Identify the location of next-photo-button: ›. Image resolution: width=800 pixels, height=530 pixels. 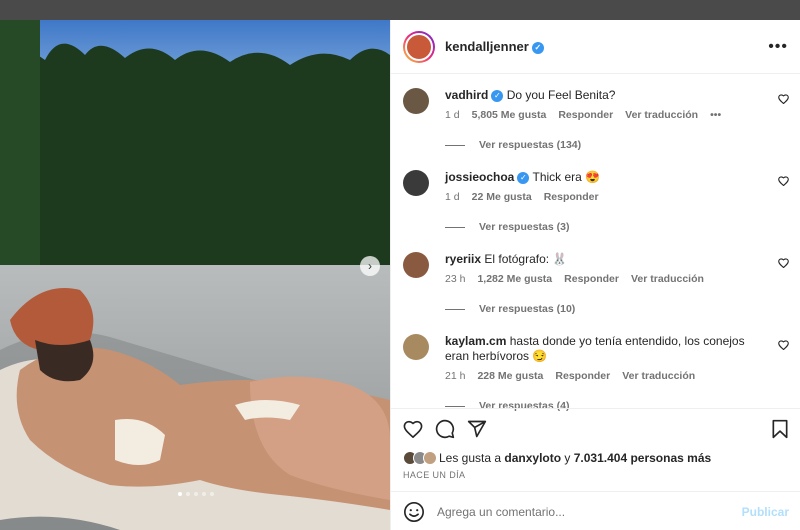
(370, 266).